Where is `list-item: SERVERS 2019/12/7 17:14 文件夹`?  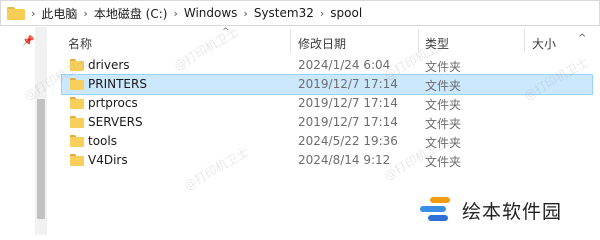
list-item: SERVERS 2019/12/7 17:14 文件夹 is located at coordinates (327, 122).